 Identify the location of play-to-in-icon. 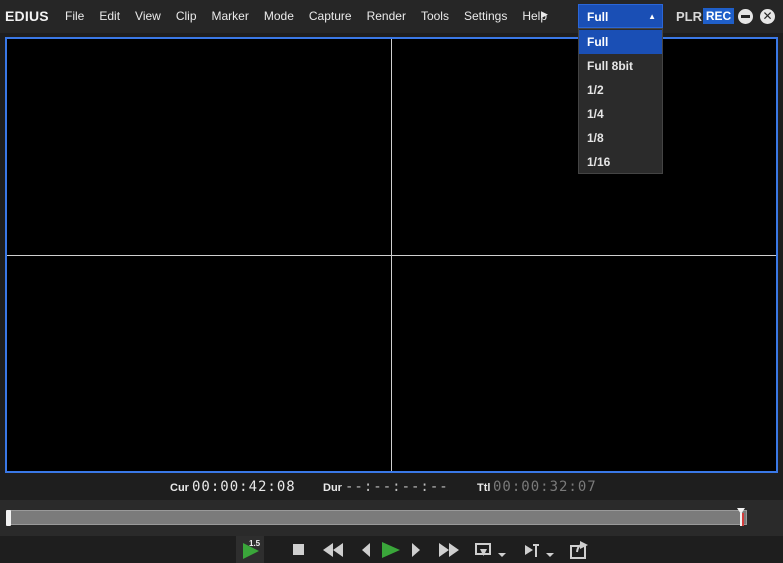
(539, 550).